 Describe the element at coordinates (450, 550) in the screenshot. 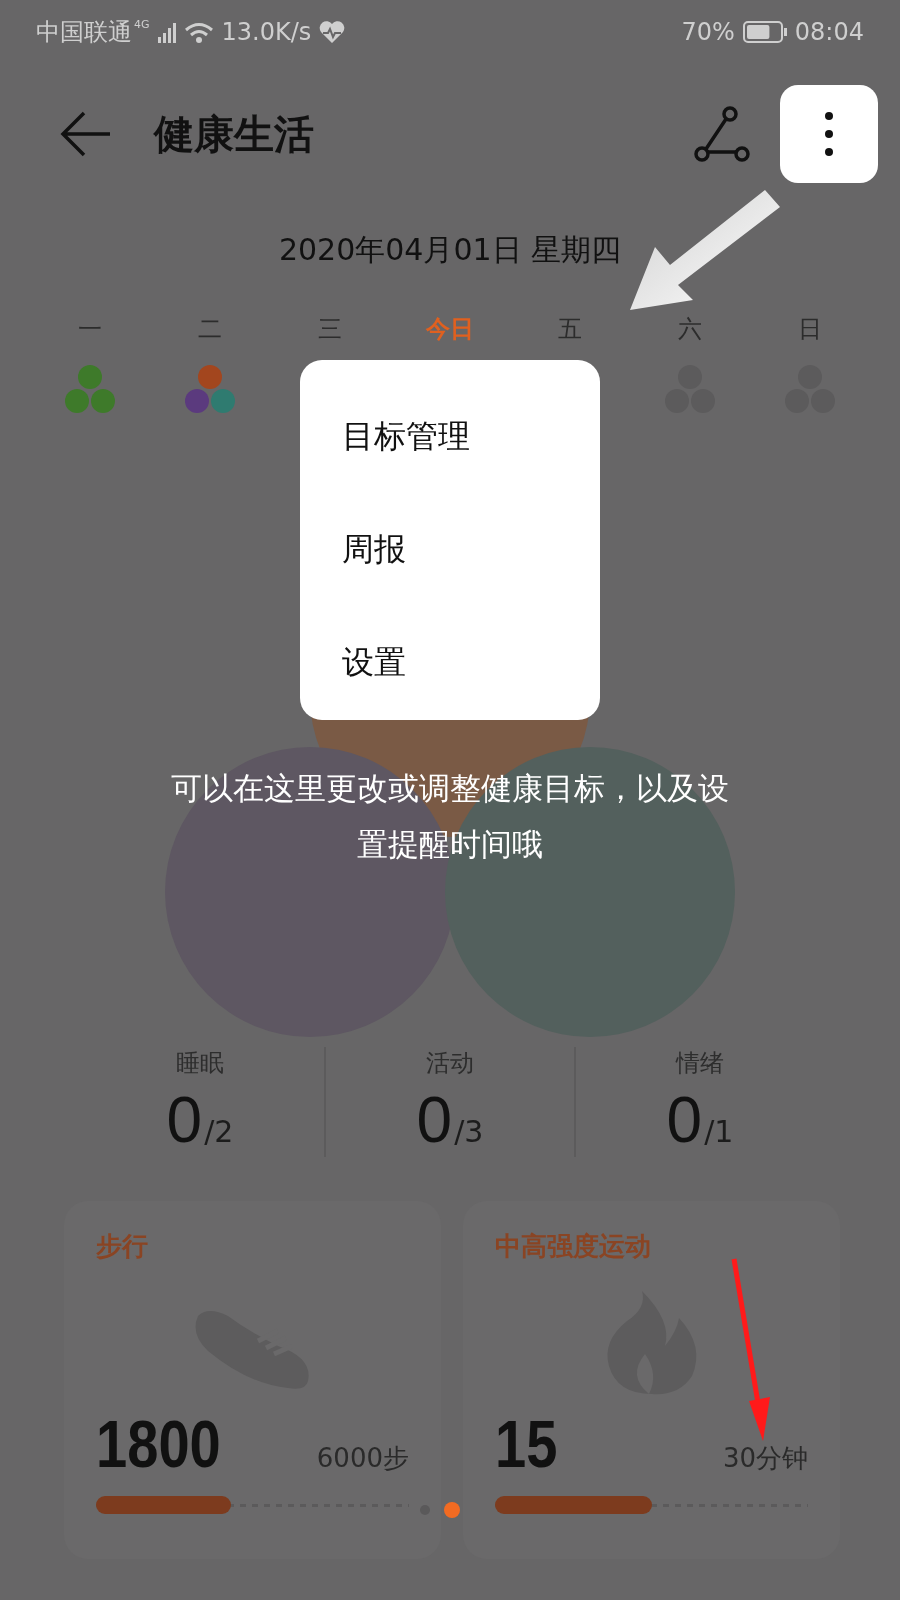

I see `menu-item: 周报` at that location.